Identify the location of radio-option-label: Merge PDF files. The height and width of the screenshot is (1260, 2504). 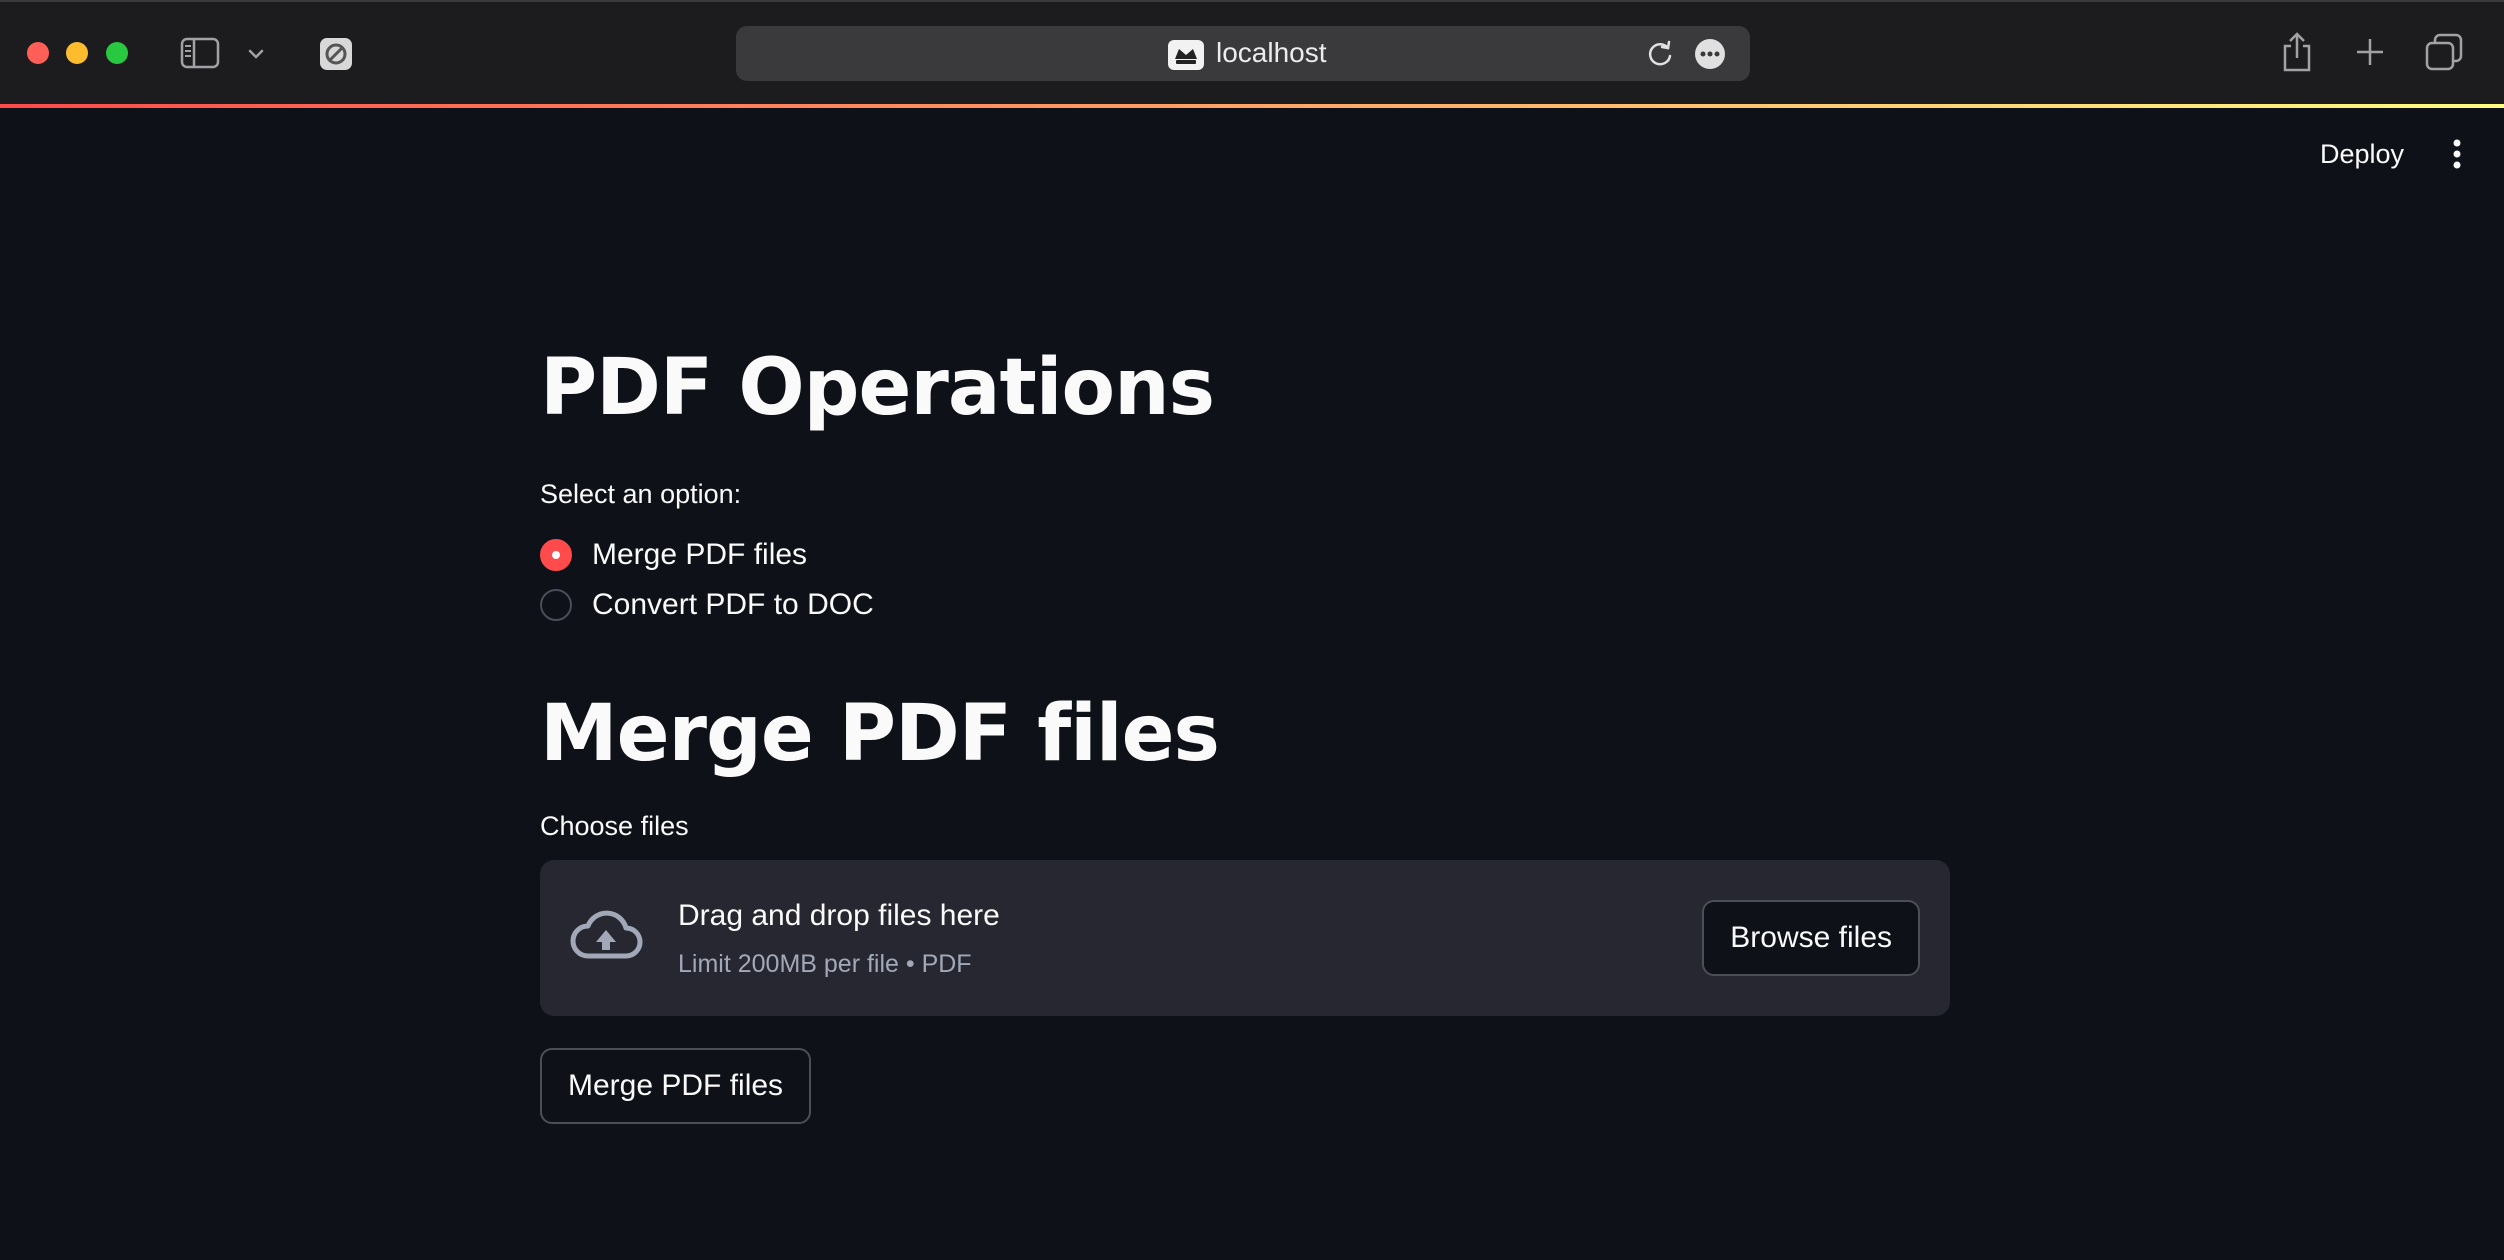
(700, 554).